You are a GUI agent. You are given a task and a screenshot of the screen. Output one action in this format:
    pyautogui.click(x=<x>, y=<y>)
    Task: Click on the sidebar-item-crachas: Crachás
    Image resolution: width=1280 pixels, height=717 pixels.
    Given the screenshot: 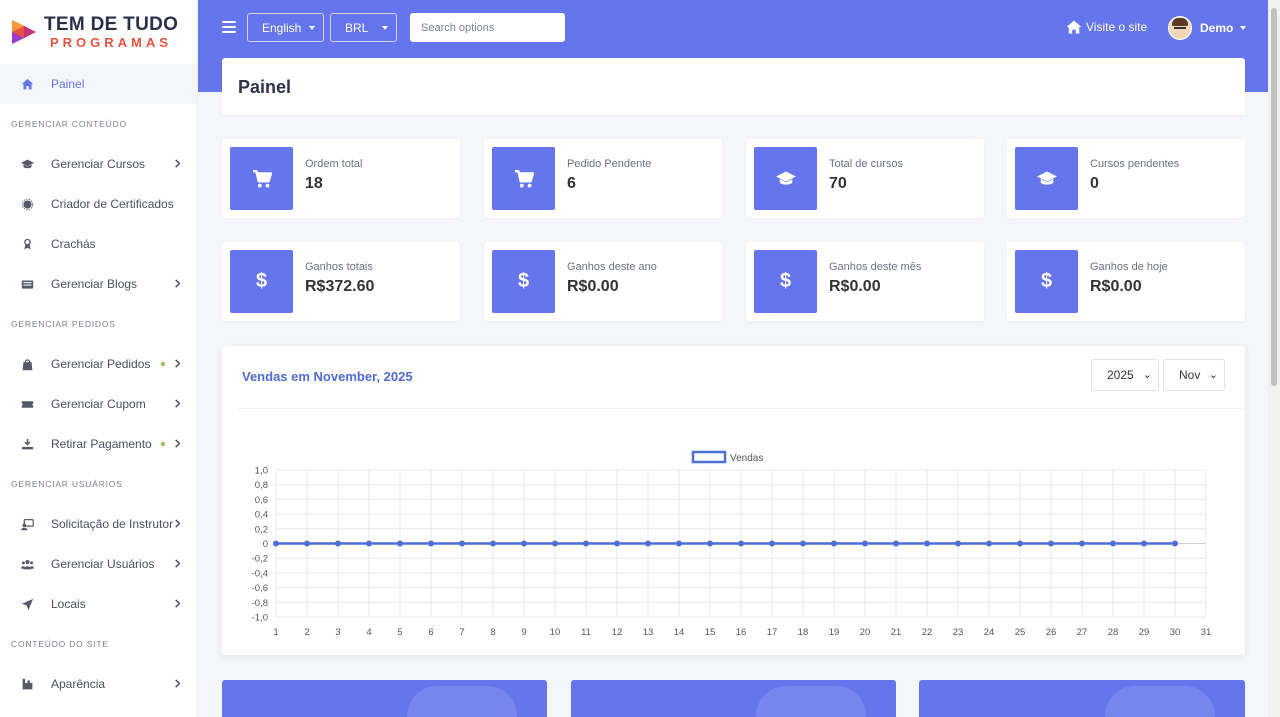 What is the action you would take?
    pyautogui.click(x=98, y=244)
    